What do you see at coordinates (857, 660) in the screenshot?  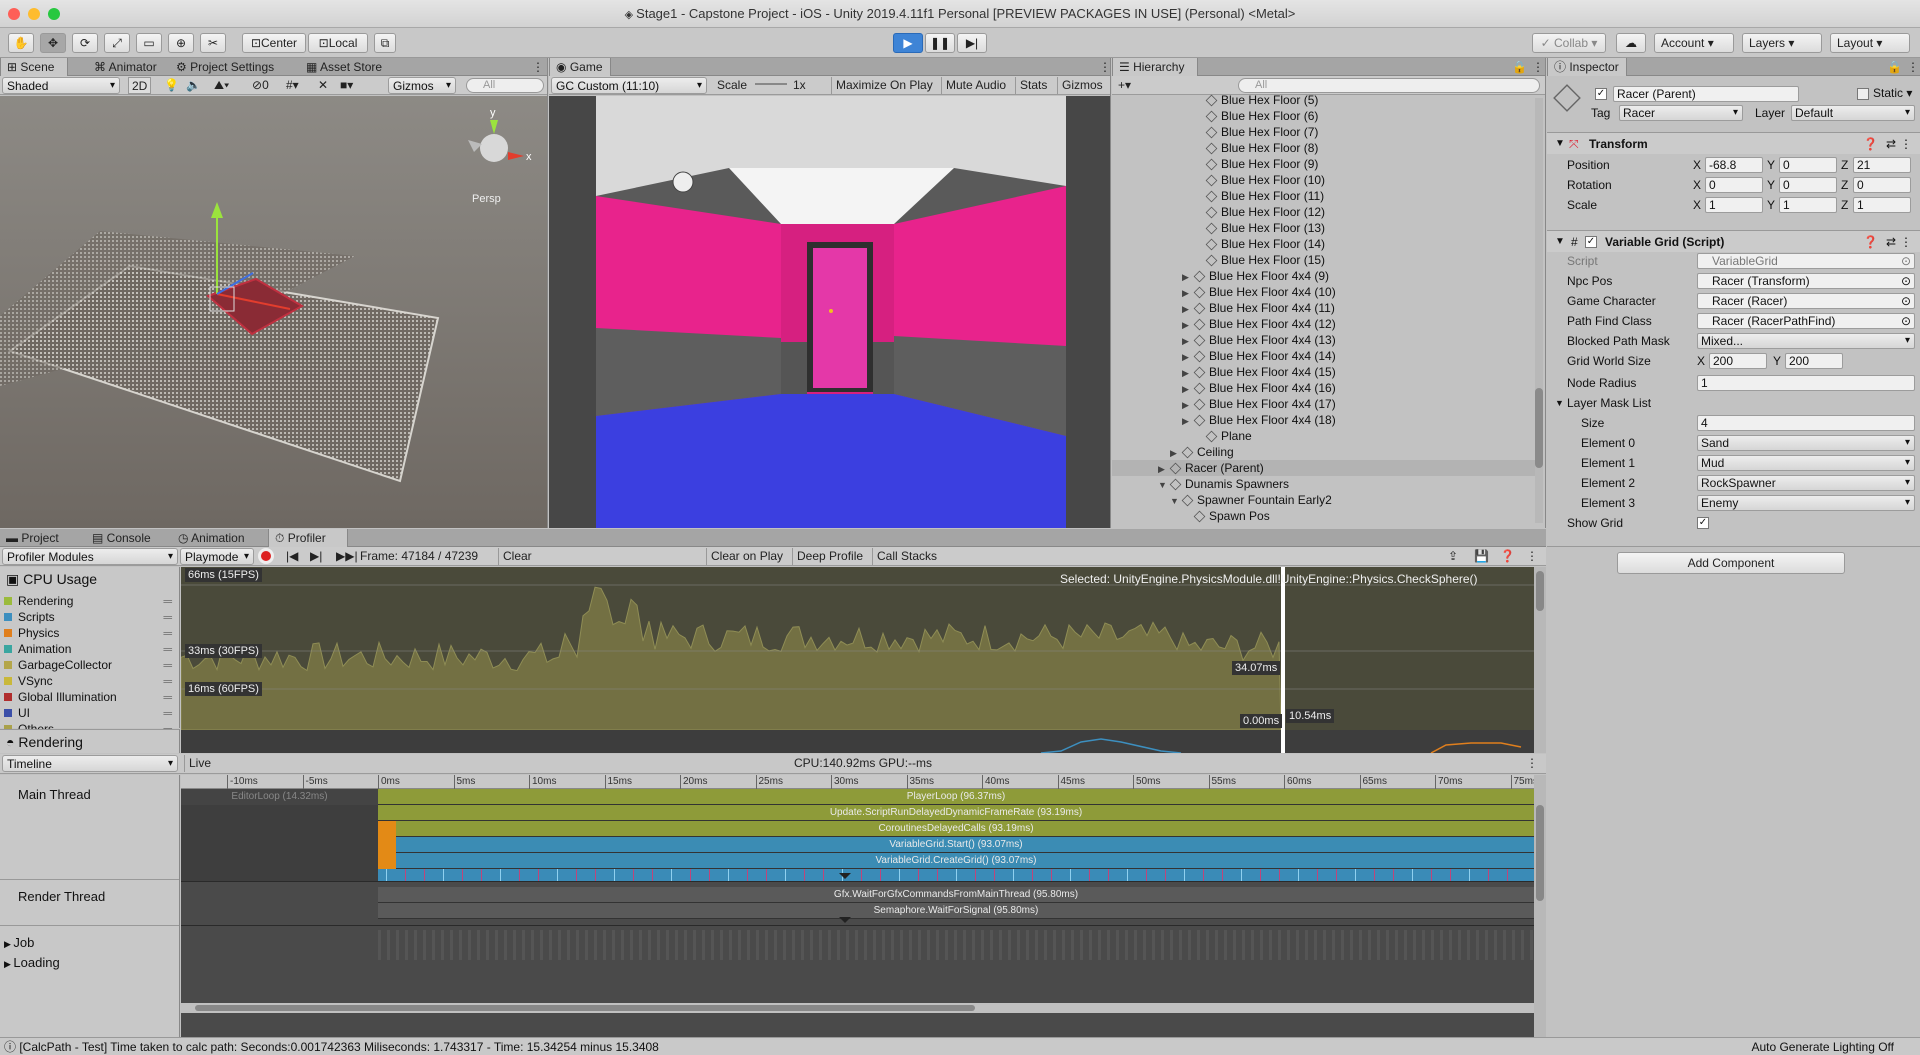 I see `cpu-usage-chart` at bounding box center [857, 660].